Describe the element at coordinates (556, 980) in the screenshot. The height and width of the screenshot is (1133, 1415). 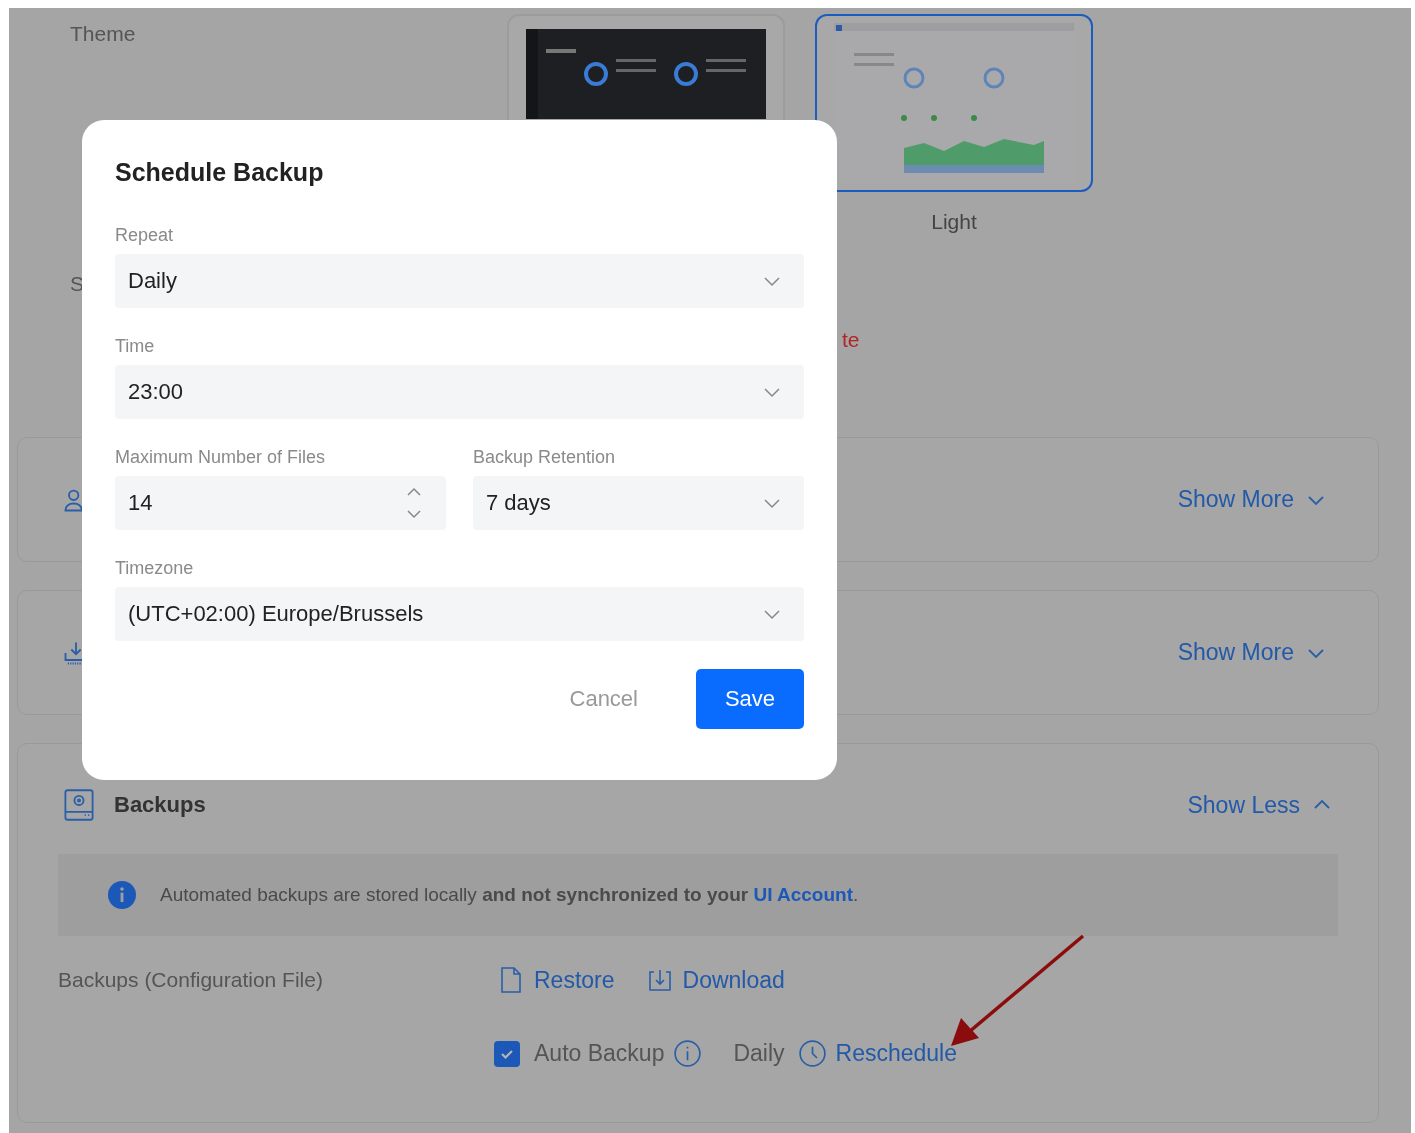
I see `restore-link: Restore` at that location.